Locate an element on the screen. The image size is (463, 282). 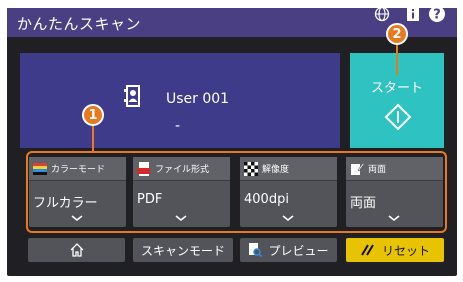
start-button-label: スタート is located at coordinates (396, 88).